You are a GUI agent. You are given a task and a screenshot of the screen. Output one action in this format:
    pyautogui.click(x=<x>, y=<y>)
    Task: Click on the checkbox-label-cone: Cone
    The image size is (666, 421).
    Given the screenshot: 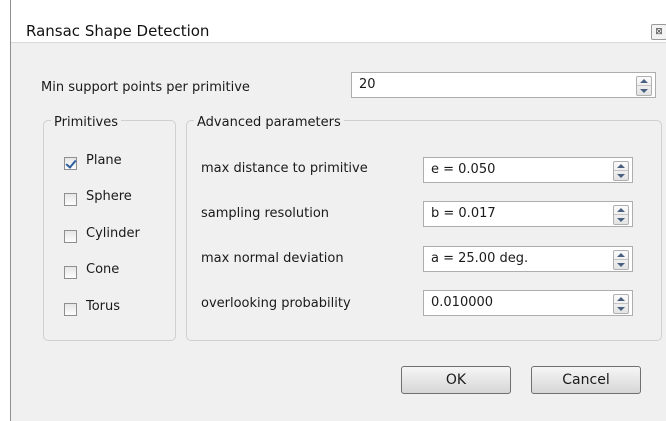 What is the action you would take?
    pyautogui.click(x=103, y=269)
    